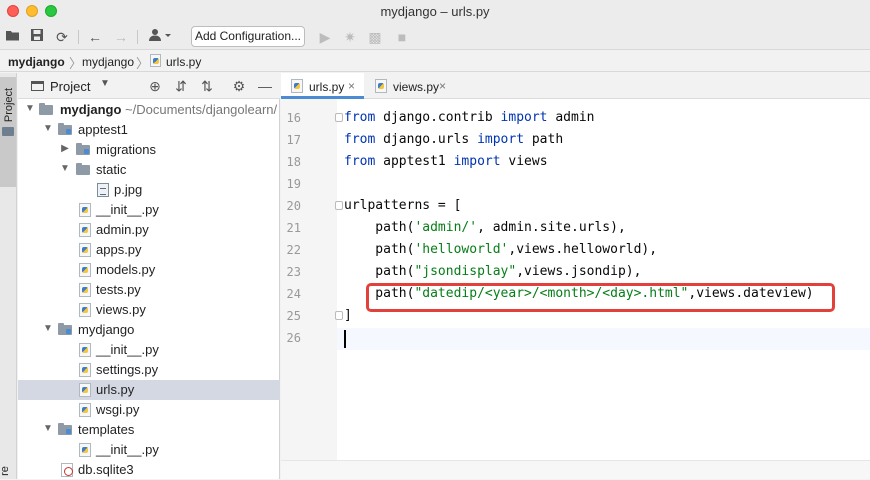 Image resolution: width=870 pixels, height=480 pixels. What do you see at coordinates (239, 86) in the screenshot?
I see `gear-icon: ⚙` at bounding box center [239, 86].